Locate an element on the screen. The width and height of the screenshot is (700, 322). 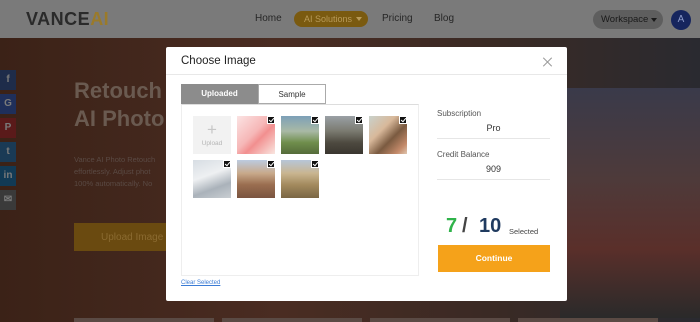
nav-home: Home is located at coordinates (268, 18).